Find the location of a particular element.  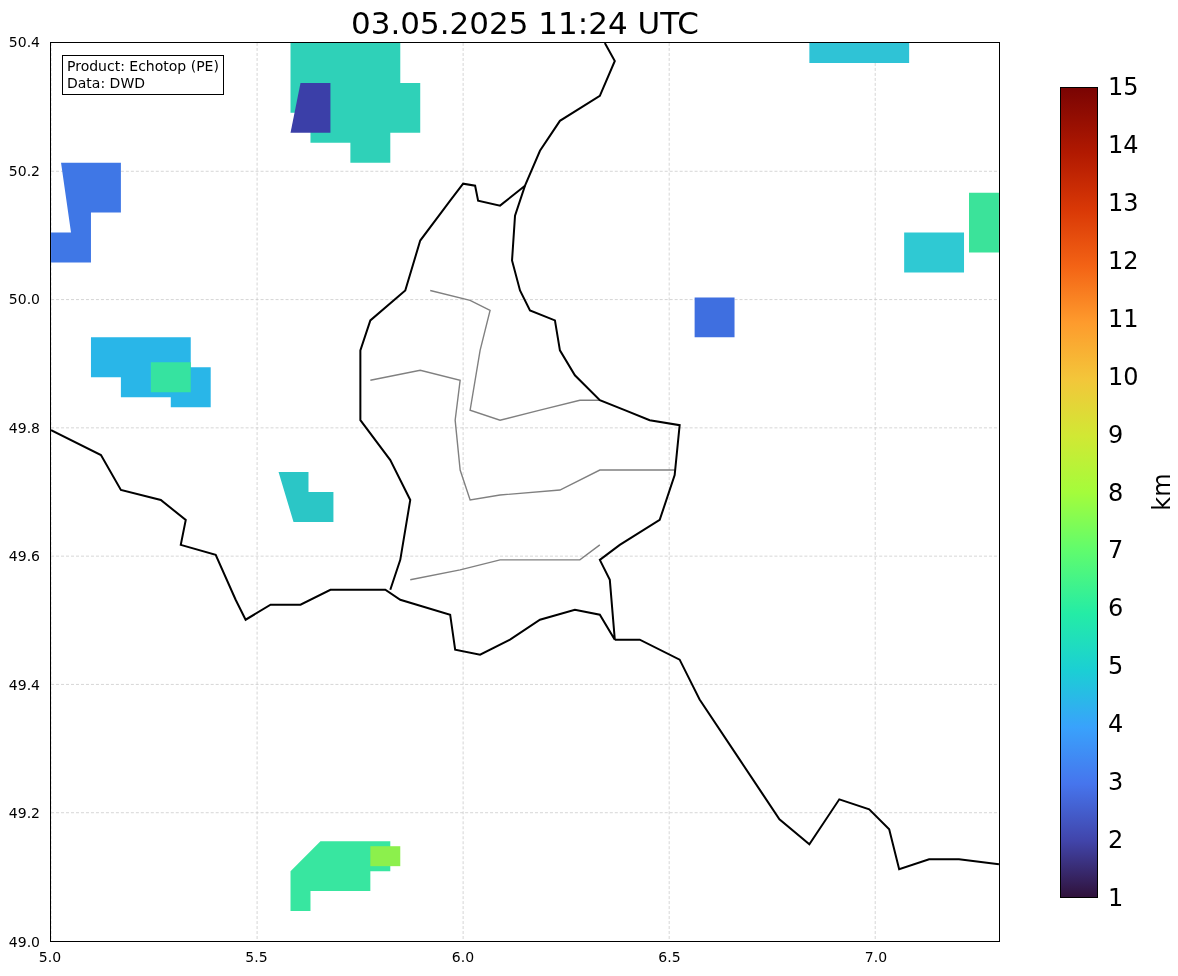

legend-text: Data: DWD is located at coordinates (106, 83).